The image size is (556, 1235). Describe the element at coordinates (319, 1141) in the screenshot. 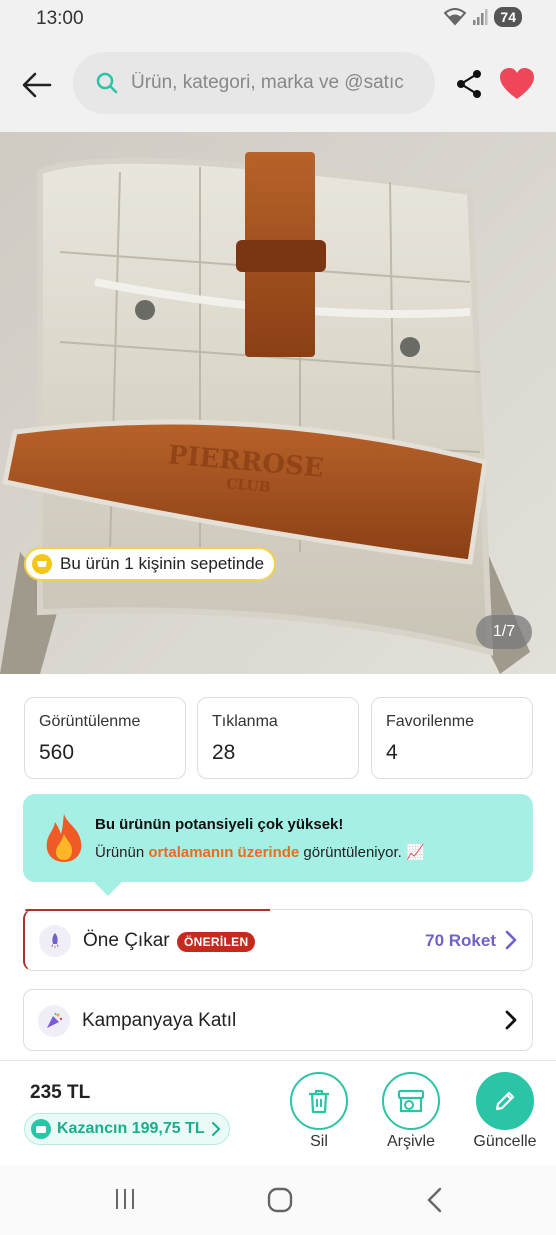

I see `delete-label: Sil` at that location.